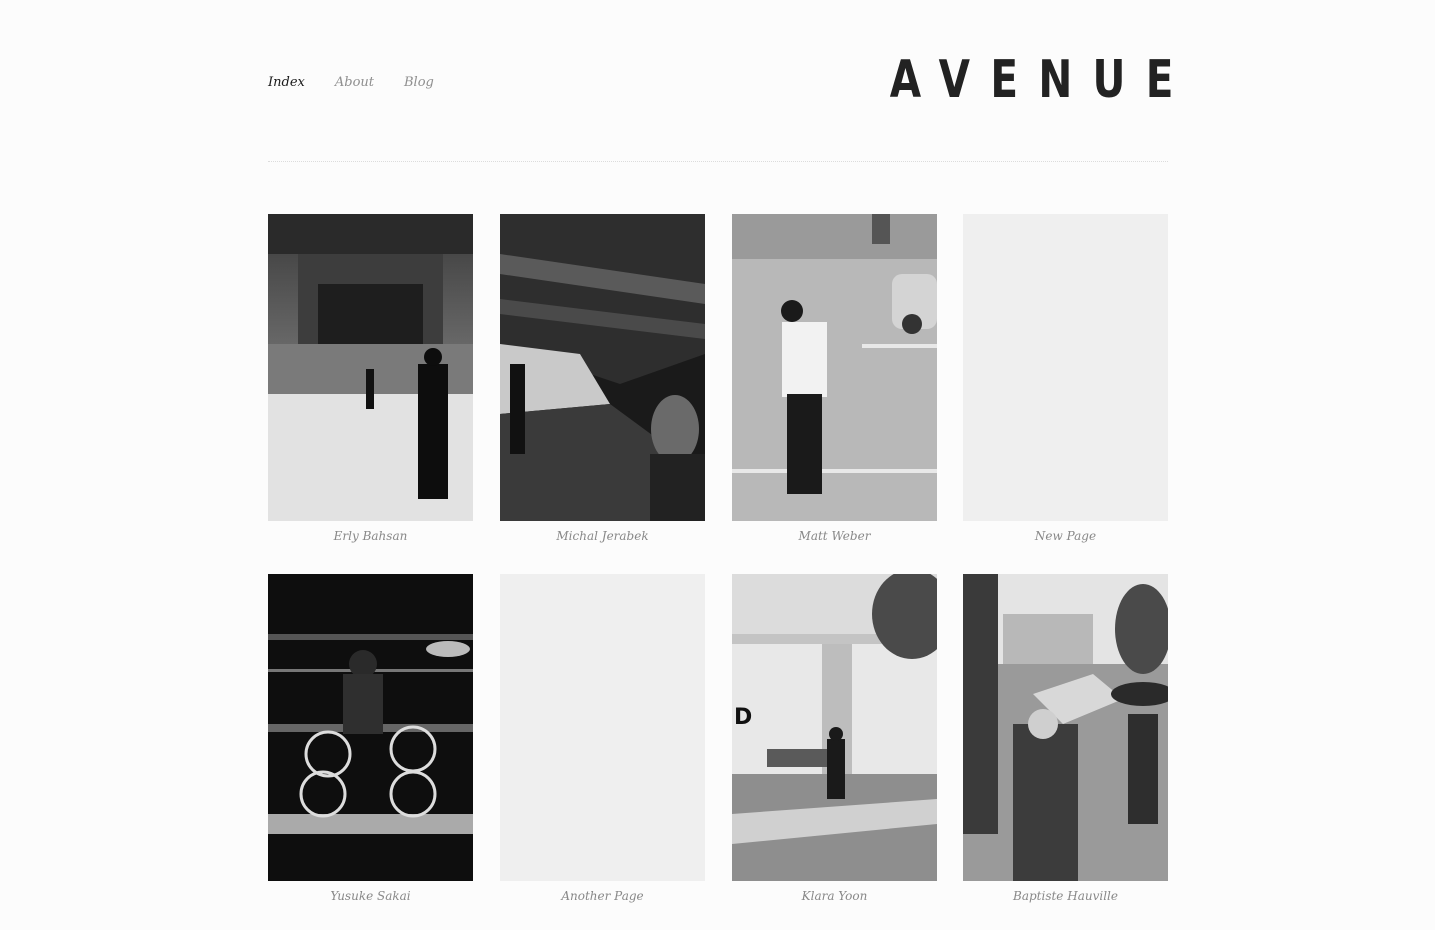 The width and height of the screenshot is (1435, 930). I want to click on nav-blog-link: Blog, so click(419, 82).